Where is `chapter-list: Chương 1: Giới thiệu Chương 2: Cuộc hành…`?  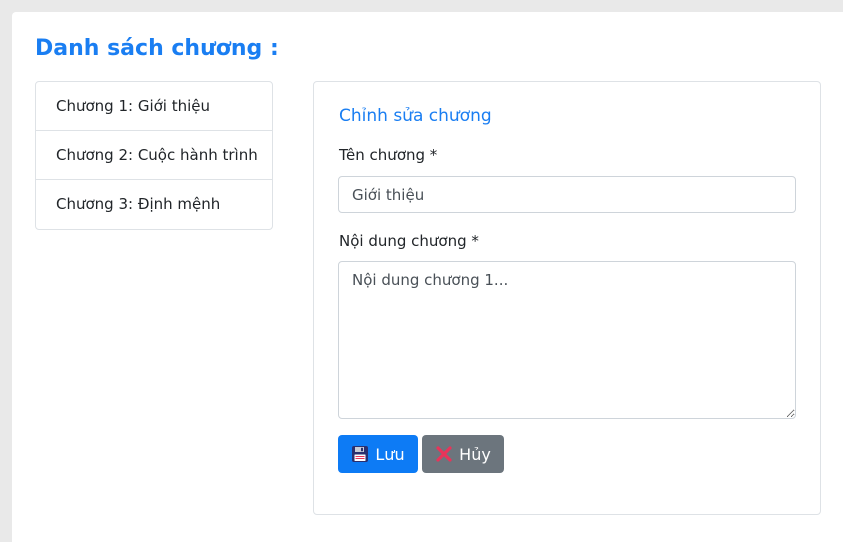 chapter-list: Chương 1: Giới thiệu Chương 2: Cuộc hành… is located at coordinates (154, 155).